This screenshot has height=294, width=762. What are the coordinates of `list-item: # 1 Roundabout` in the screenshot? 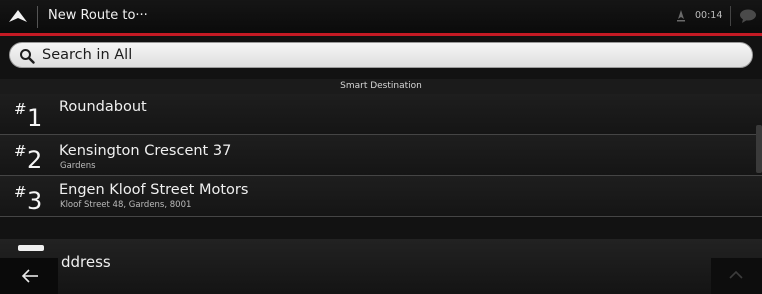 It's located at (381, 114).